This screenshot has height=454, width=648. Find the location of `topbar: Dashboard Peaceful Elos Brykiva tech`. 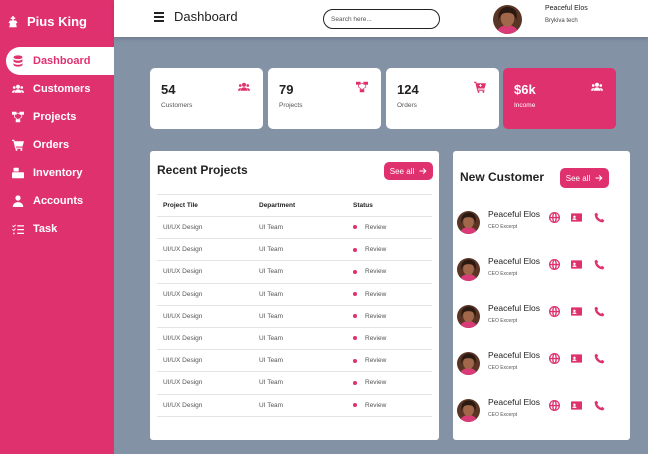

topbar: Dashboard Peaceful Elos Brykiva tech is located at coordinates (381, 18).